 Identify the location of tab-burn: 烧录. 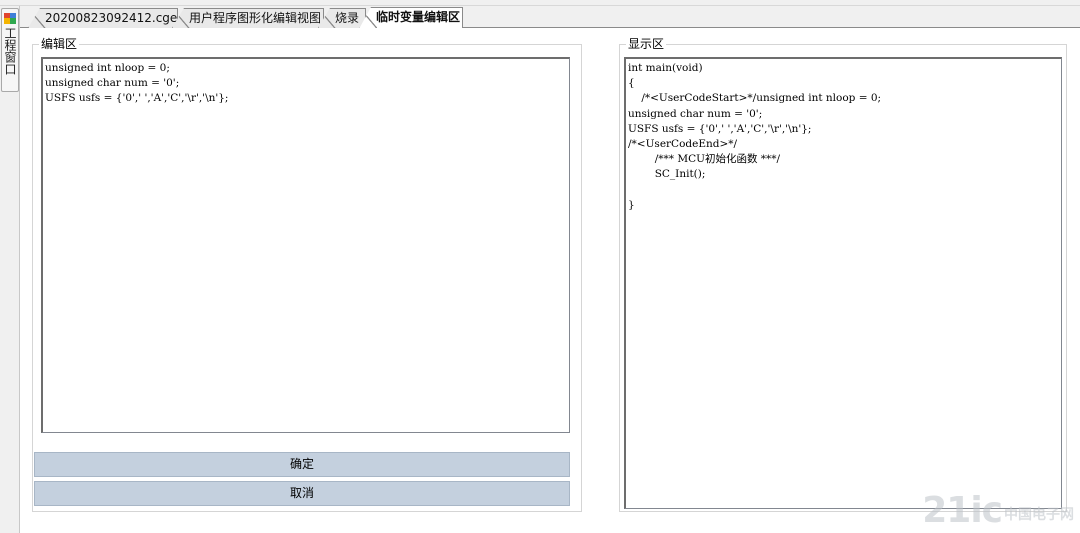
(342, 18).